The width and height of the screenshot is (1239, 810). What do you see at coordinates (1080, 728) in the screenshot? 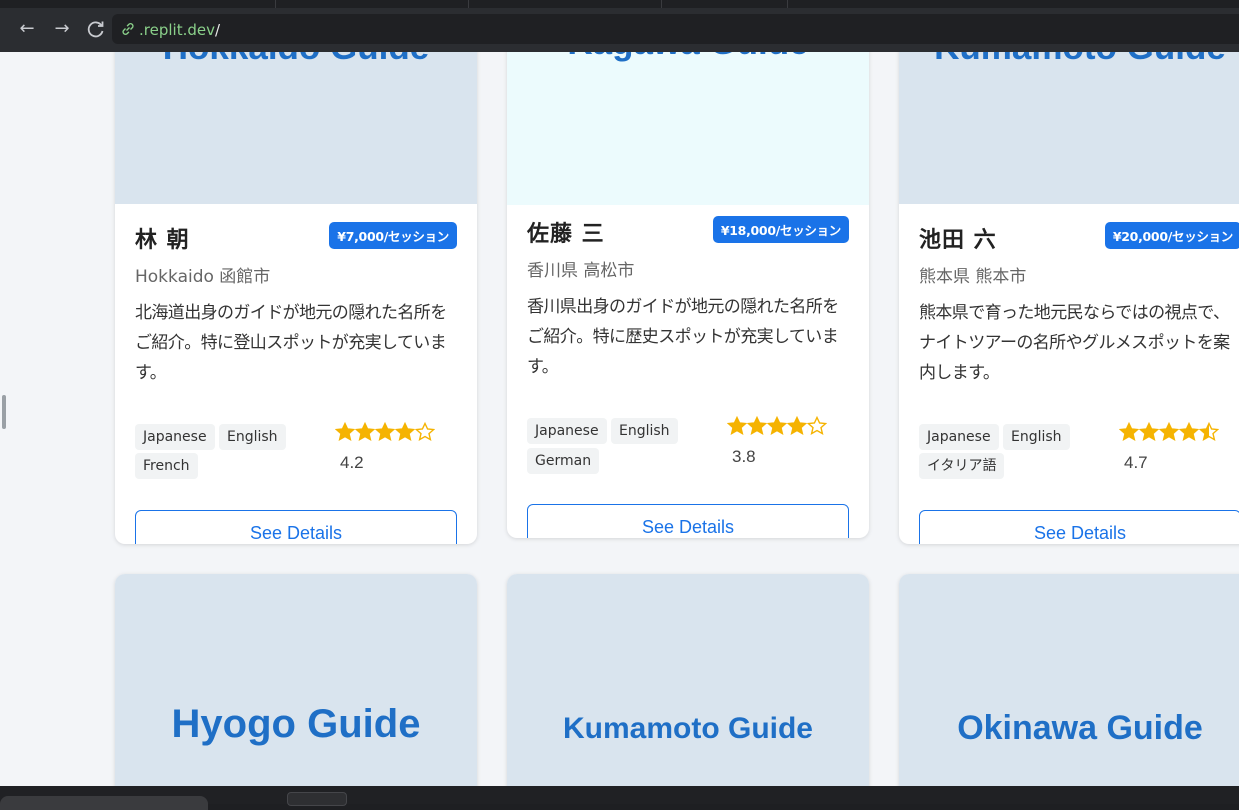
I see `banner-title: Okinawa Guide` at bounding box center [1080, 728].